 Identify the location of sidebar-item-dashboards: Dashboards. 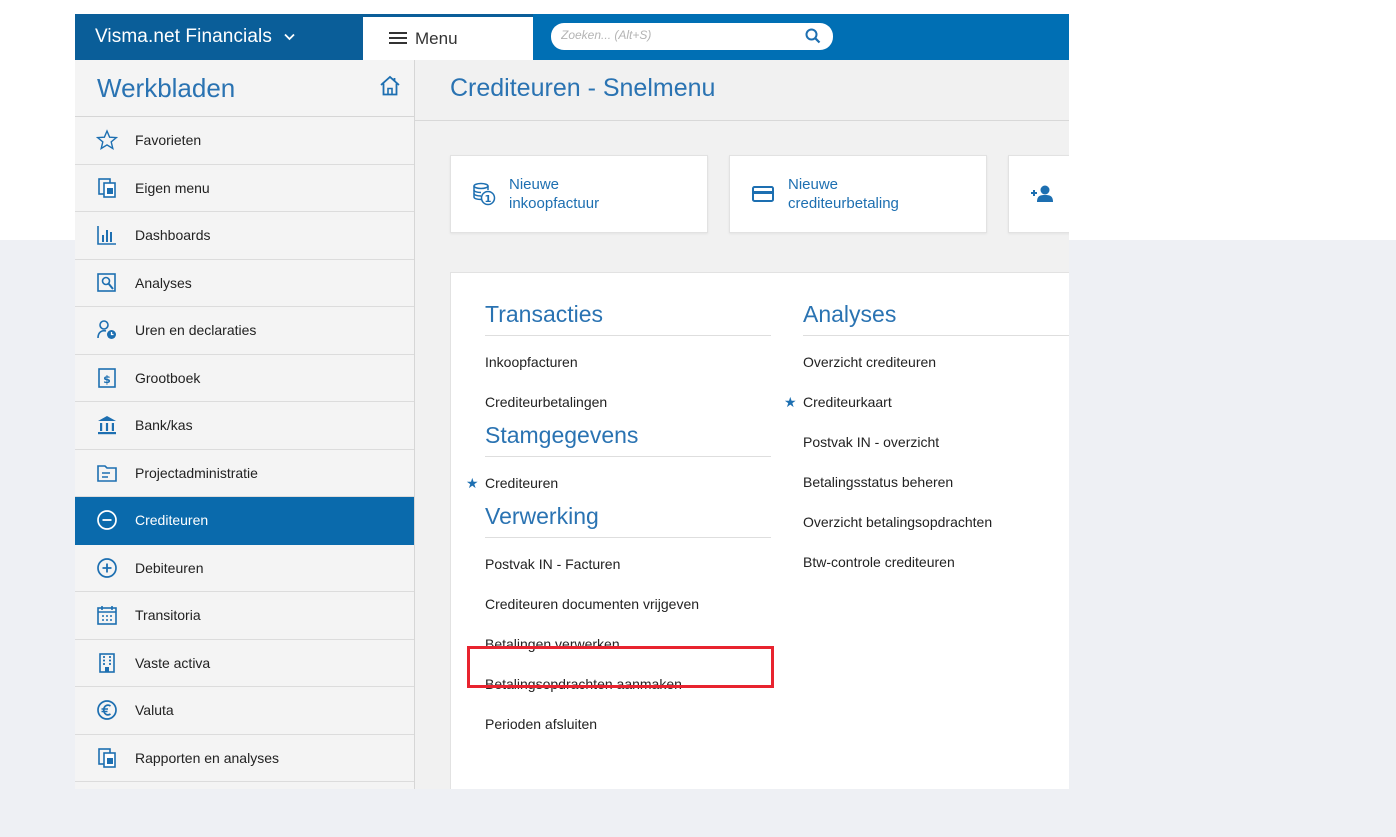
(244, 236).